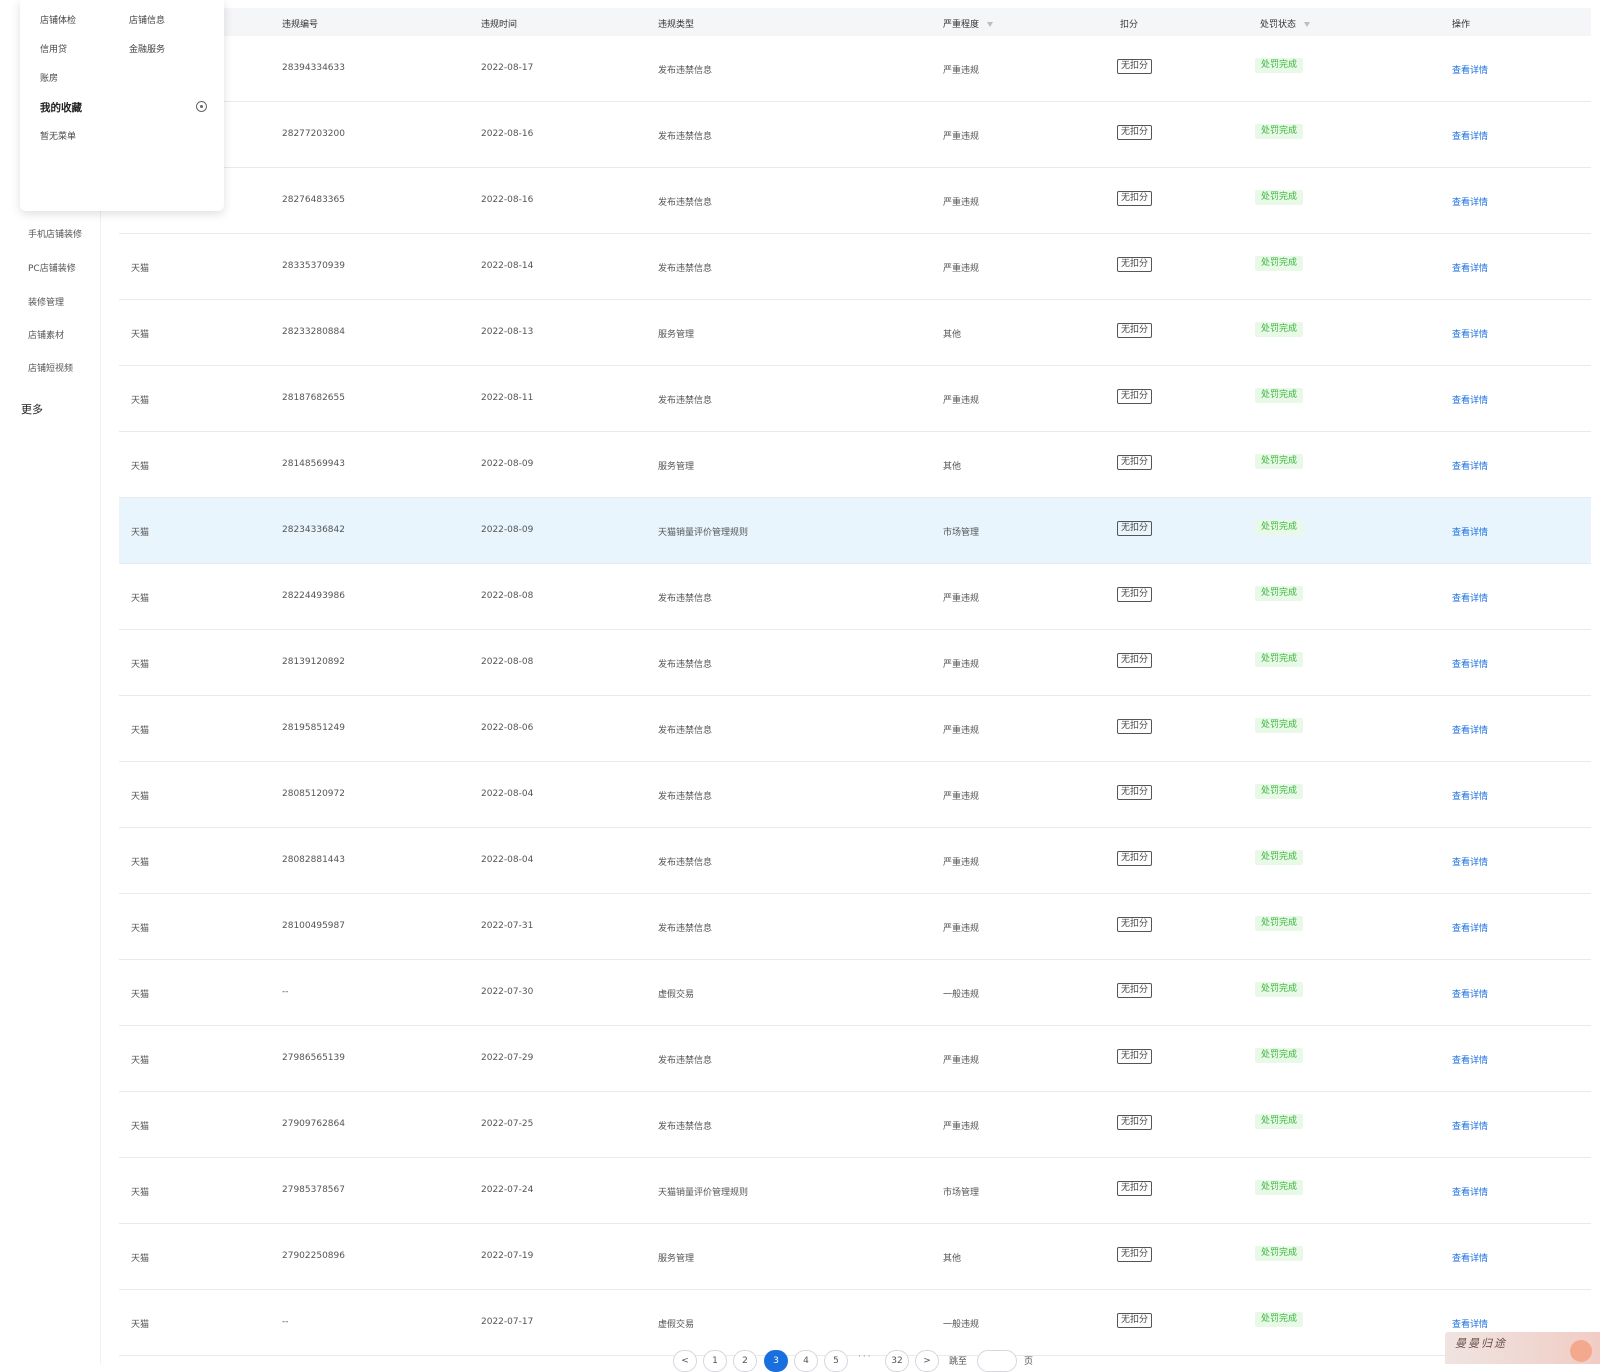  I want to click on jump-label: 跳至, so click(958, 1362).